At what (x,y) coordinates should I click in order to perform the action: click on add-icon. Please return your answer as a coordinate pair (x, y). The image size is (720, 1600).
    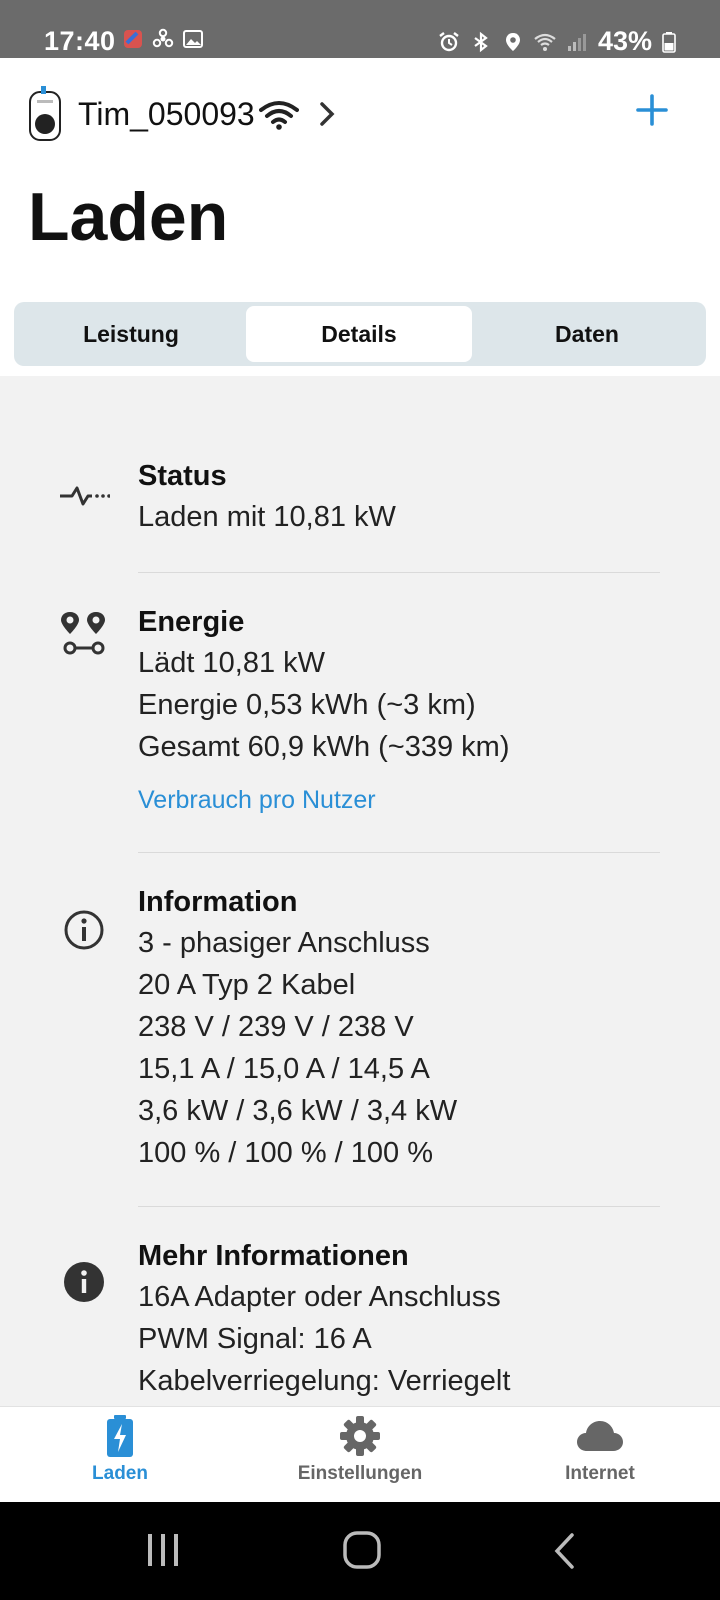
    Looking at the image, I should click on (652, 110).